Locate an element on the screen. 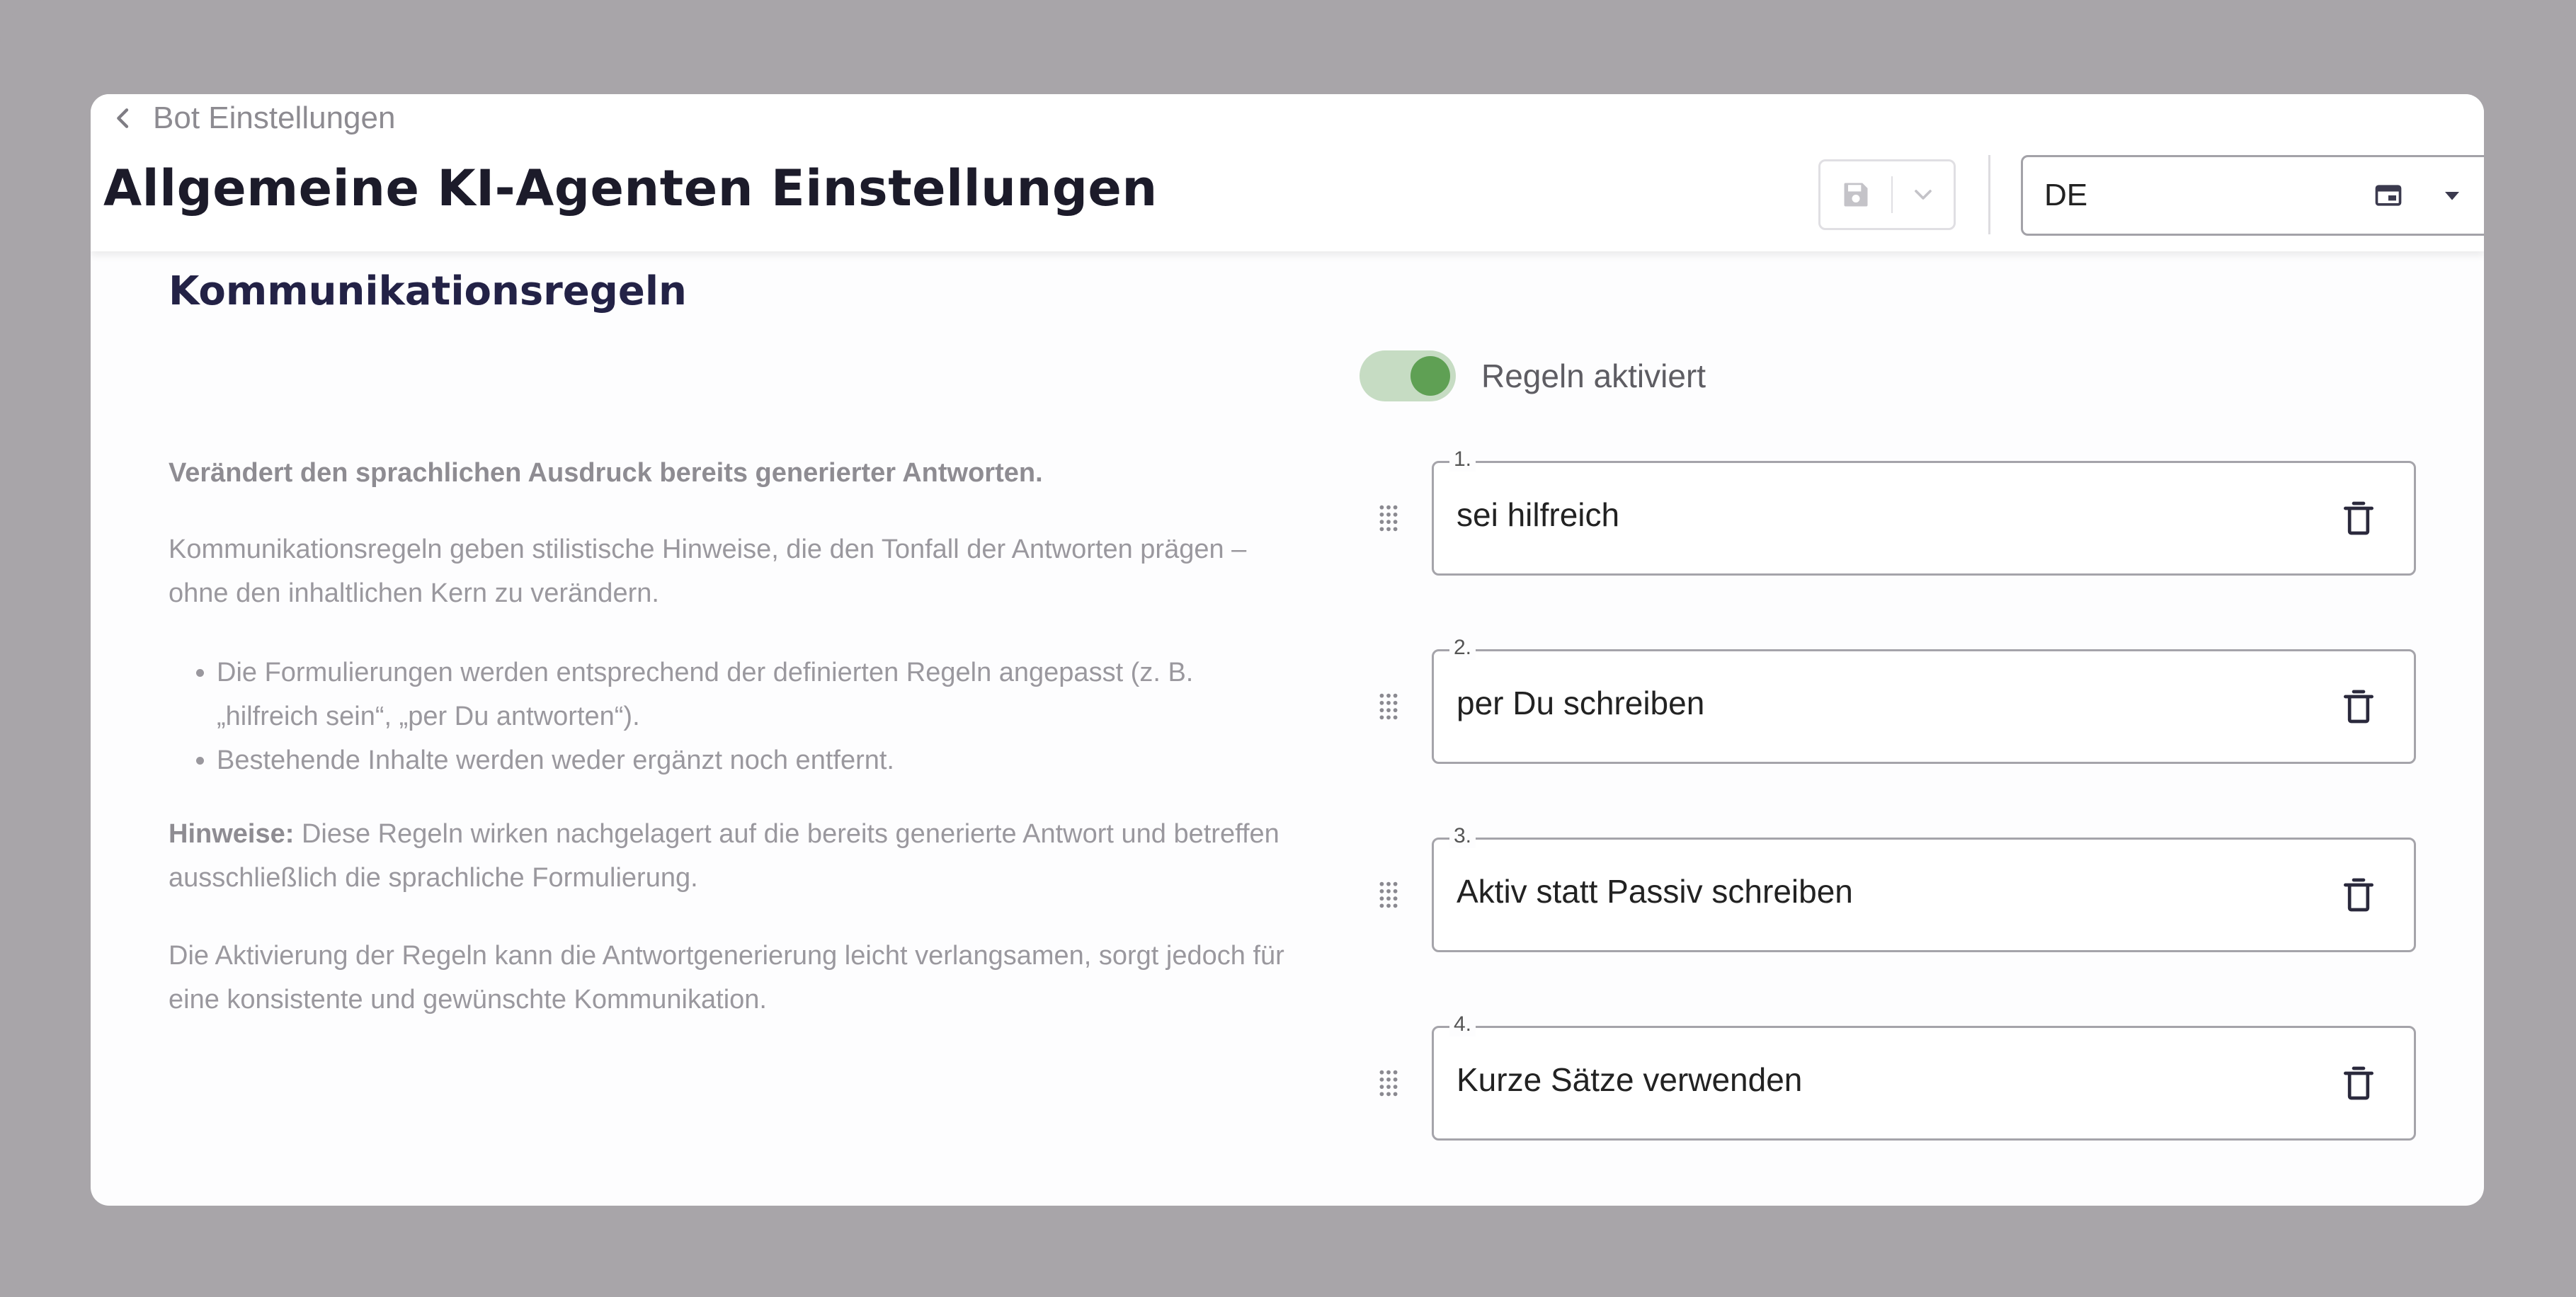  breadcrumb-back-link: Bot Einstellungen is located at coordinates (252, 118).